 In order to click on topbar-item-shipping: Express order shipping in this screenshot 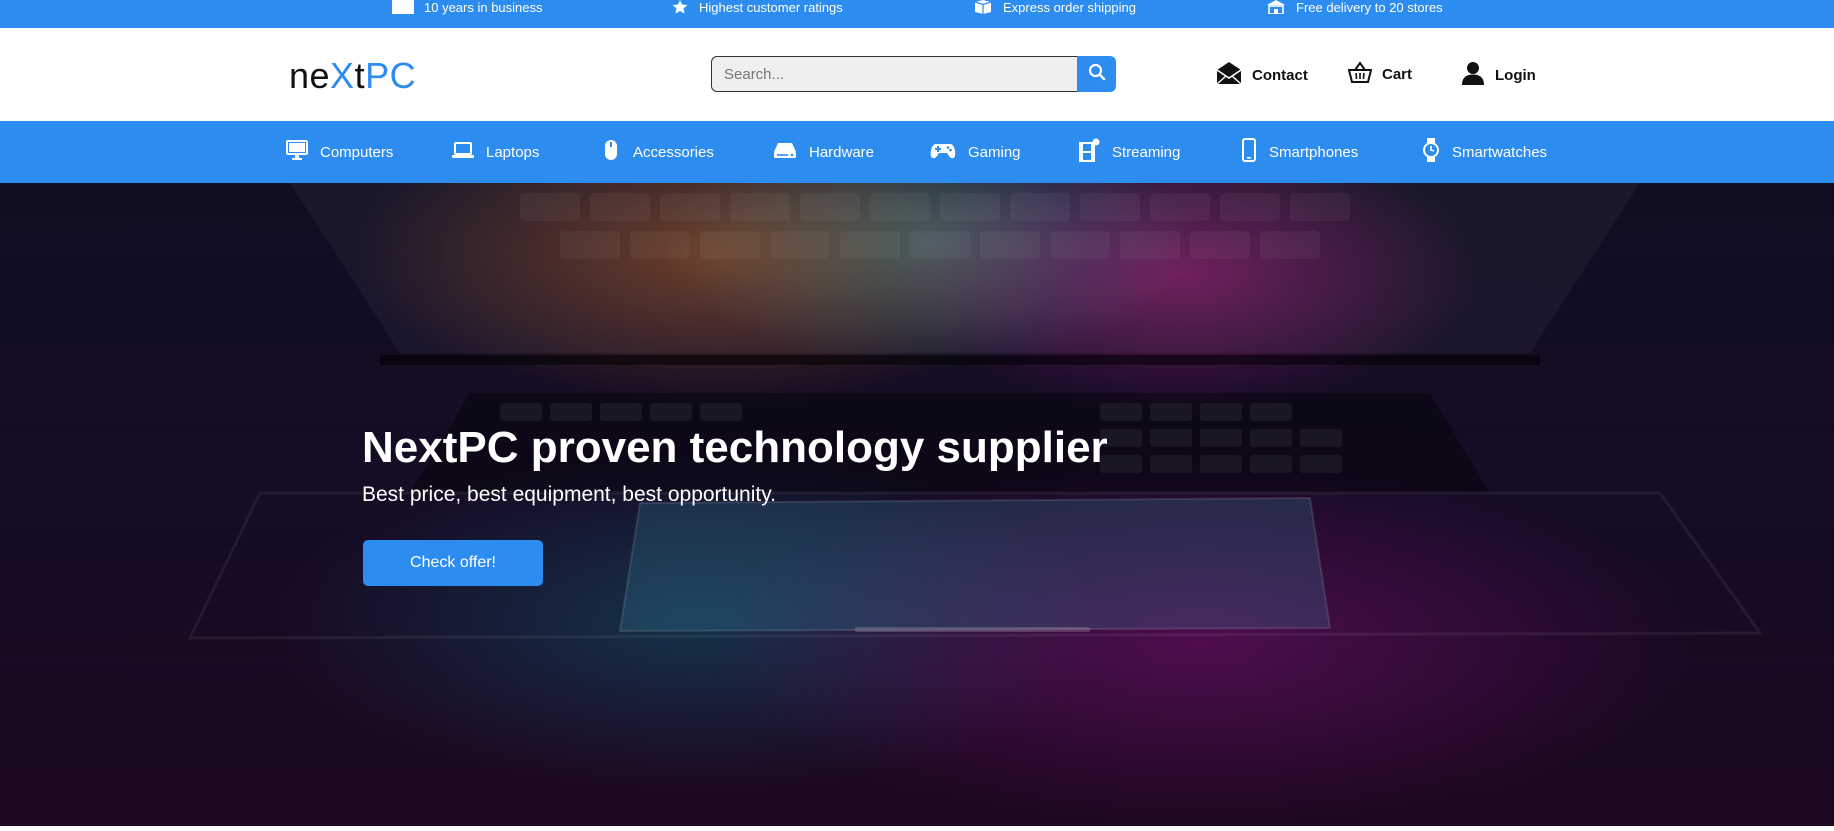, I will do `click(1054, 7)`.